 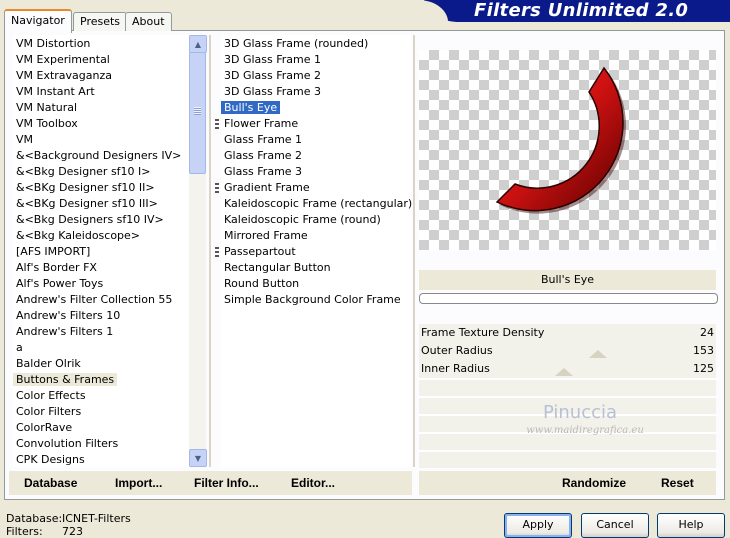 I want to click on param-value: 153, so click(x=703, y=350).